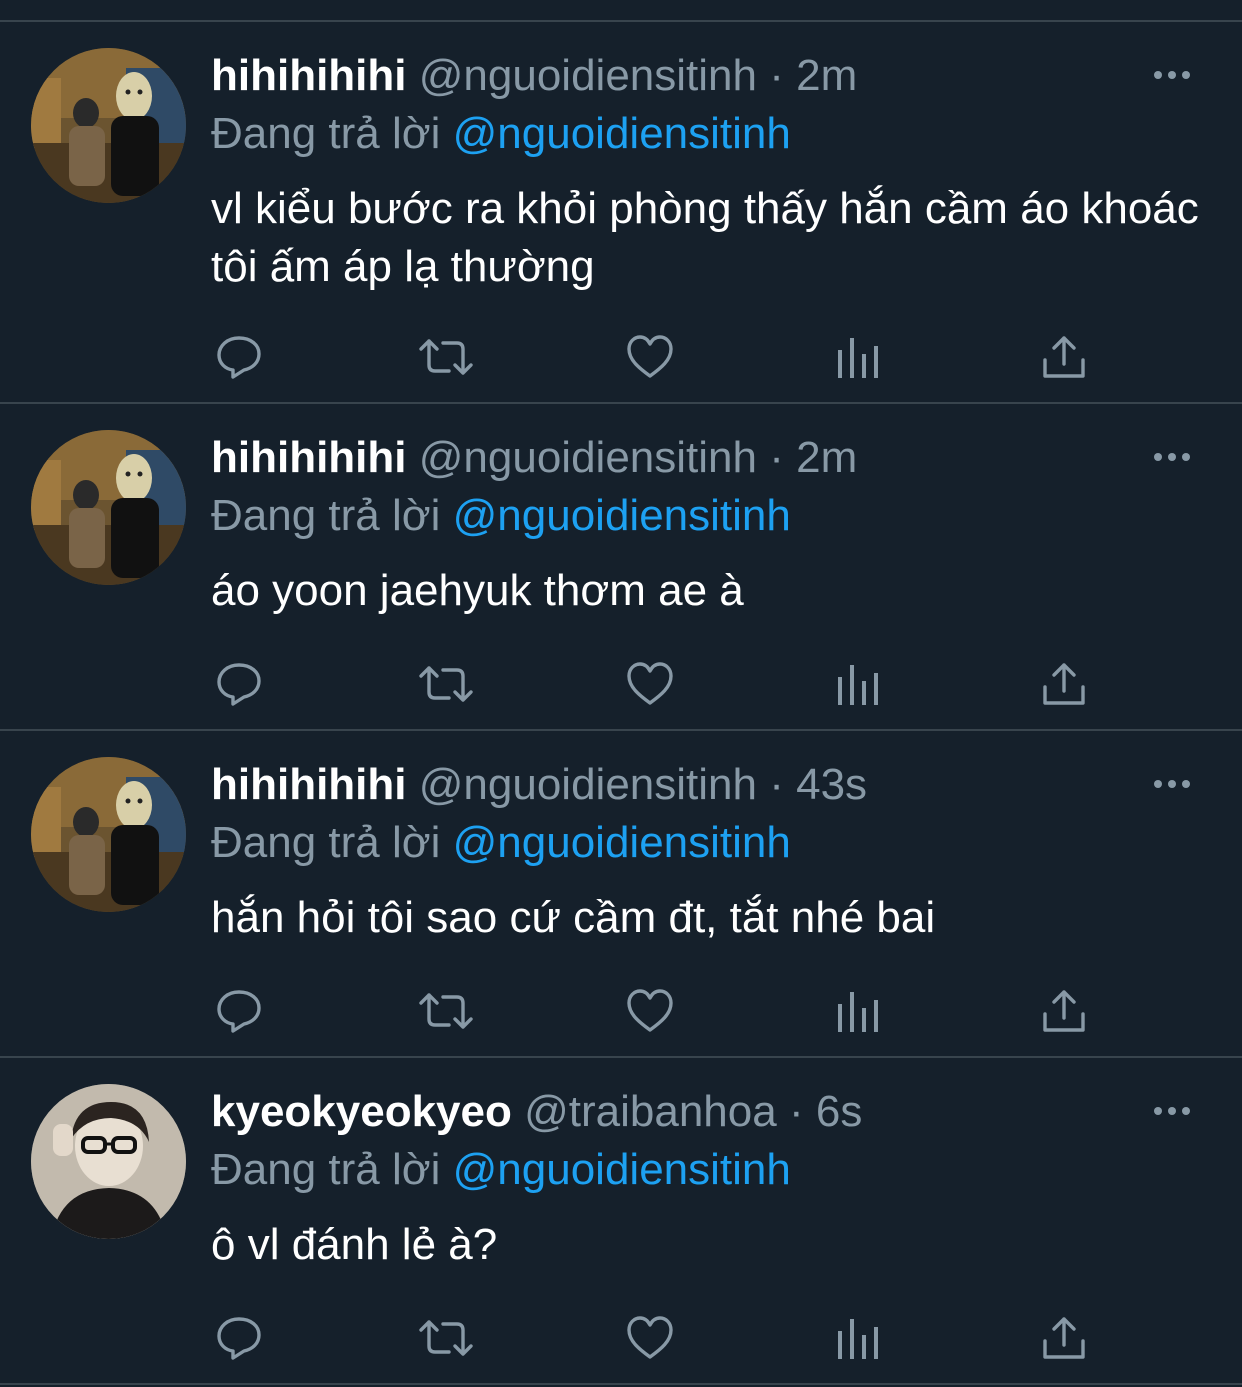 This screenshot has width=1242, height=1387. Describe the element at coordinates (573, 917) in the screenshot. I see `tweet-text: hắn hỏi tôi sao cứ cầm đt, tắt nhé bai` at that location.